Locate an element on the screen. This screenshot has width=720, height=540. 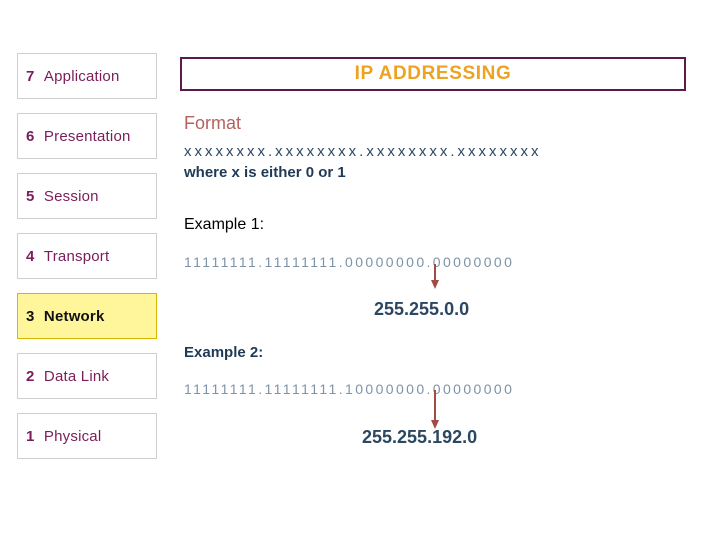
osi-layer-name: Application is located at coordinates (81, 76).